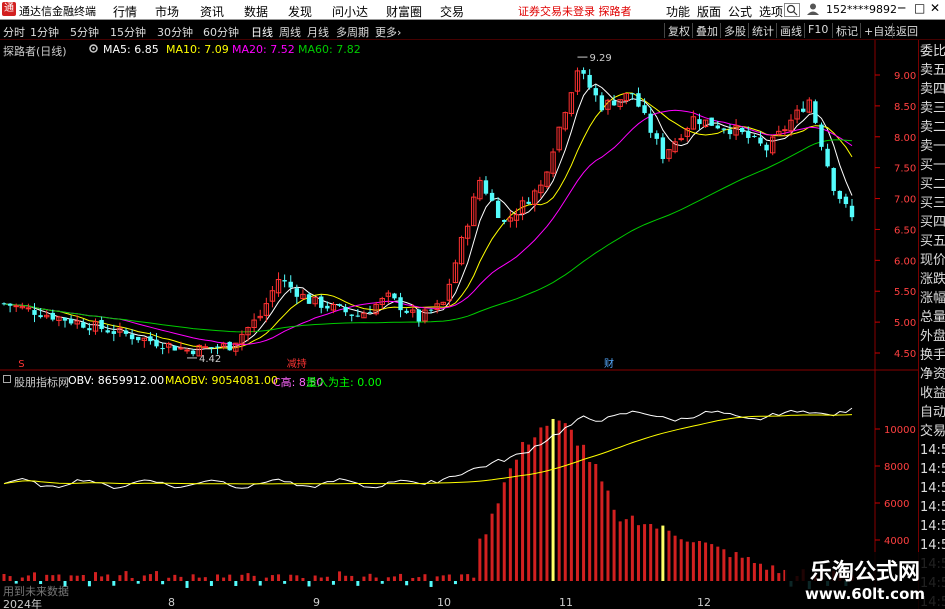 The image size is (945, 609). Describe the element at coordinates (932, 279) in the screenshot. I see `order-book-label: 涨跌` at that location.